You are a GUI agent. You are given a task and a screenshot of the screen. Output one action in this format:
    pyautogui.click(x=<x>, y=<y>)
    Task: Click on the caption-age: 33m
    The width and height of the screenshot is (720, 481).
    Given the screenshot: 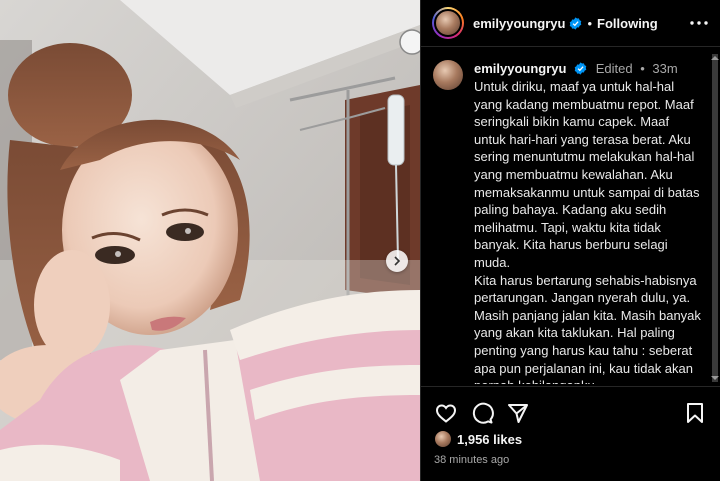 What is the action you would take?
    pyautogui.click(x=664, y=68)
    